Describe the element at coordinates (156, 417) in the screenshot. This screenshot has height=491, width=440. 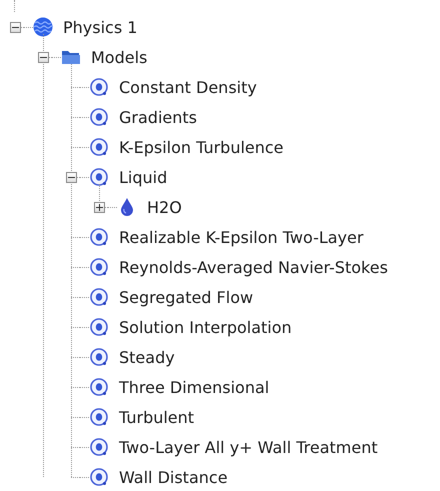
I see `tree-item-label: Turbulent` at that location.